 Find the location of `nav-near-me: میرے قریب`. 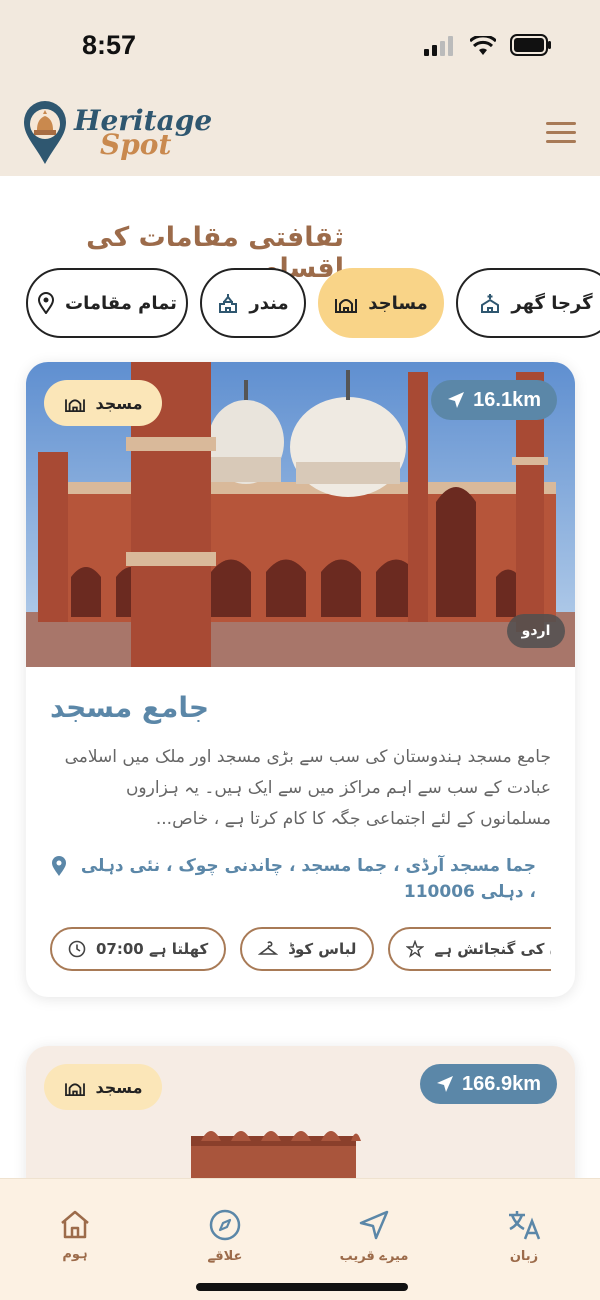

nav-near-me: میرے قریب is located at coordinates (374, 1236).